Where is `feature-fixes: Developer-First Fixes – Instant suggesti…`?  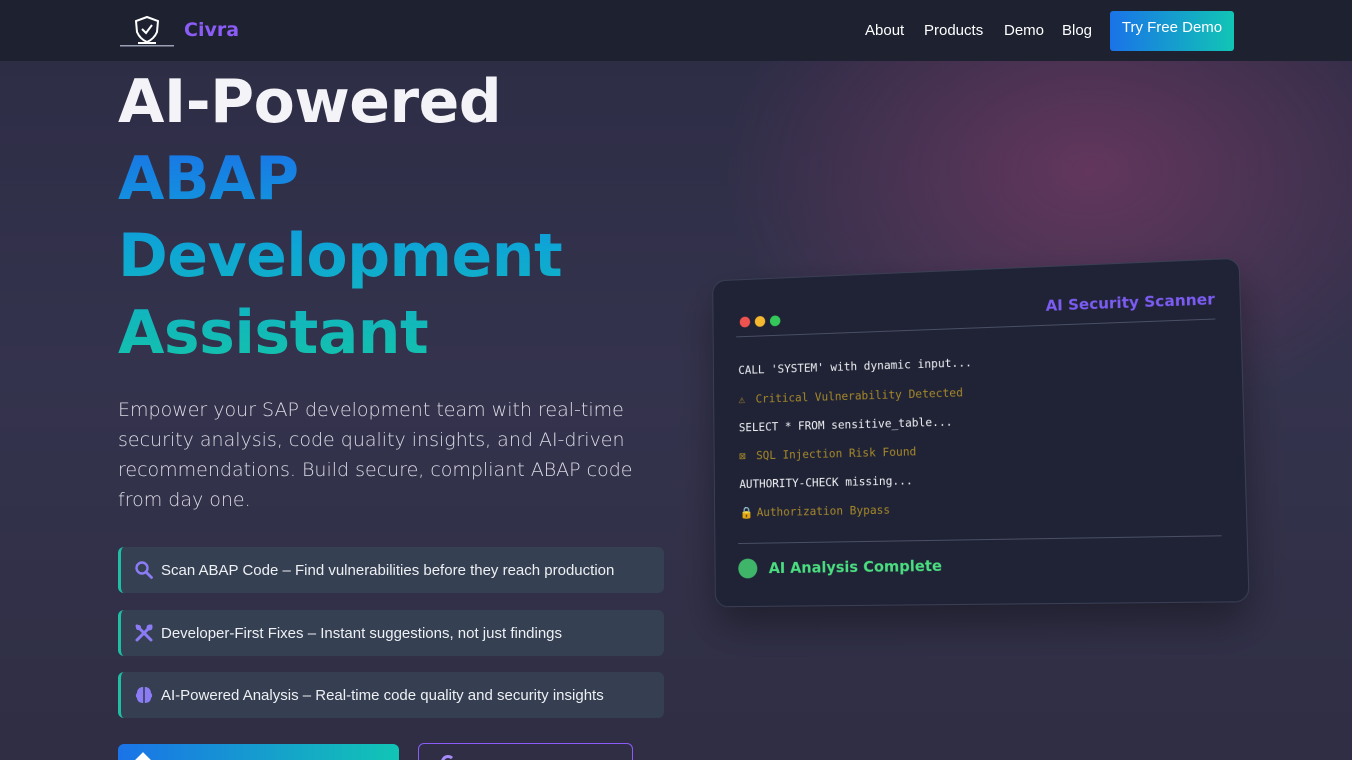
feature-fixes: Developer-First Fixes – Instant suggesti… is located at coordinates (391, 633).